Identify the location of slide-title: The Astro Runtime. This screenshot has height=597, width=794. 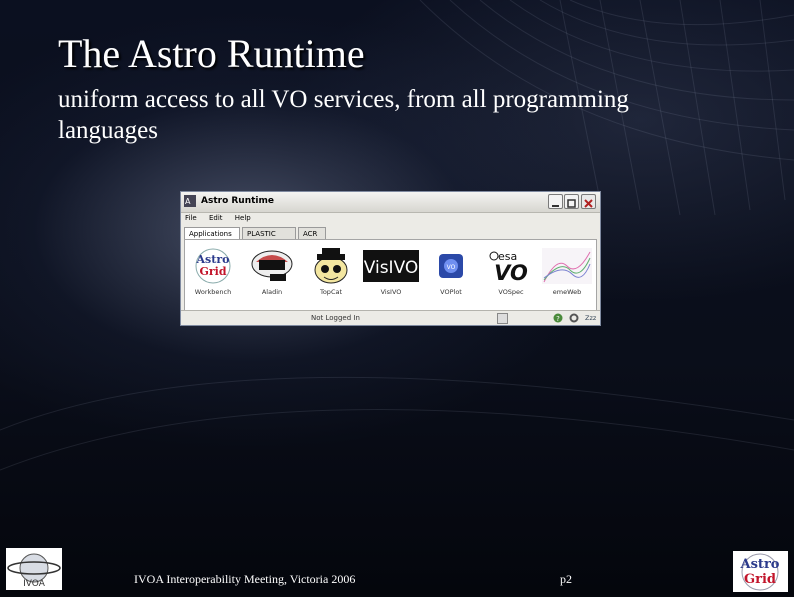
(211, 53).